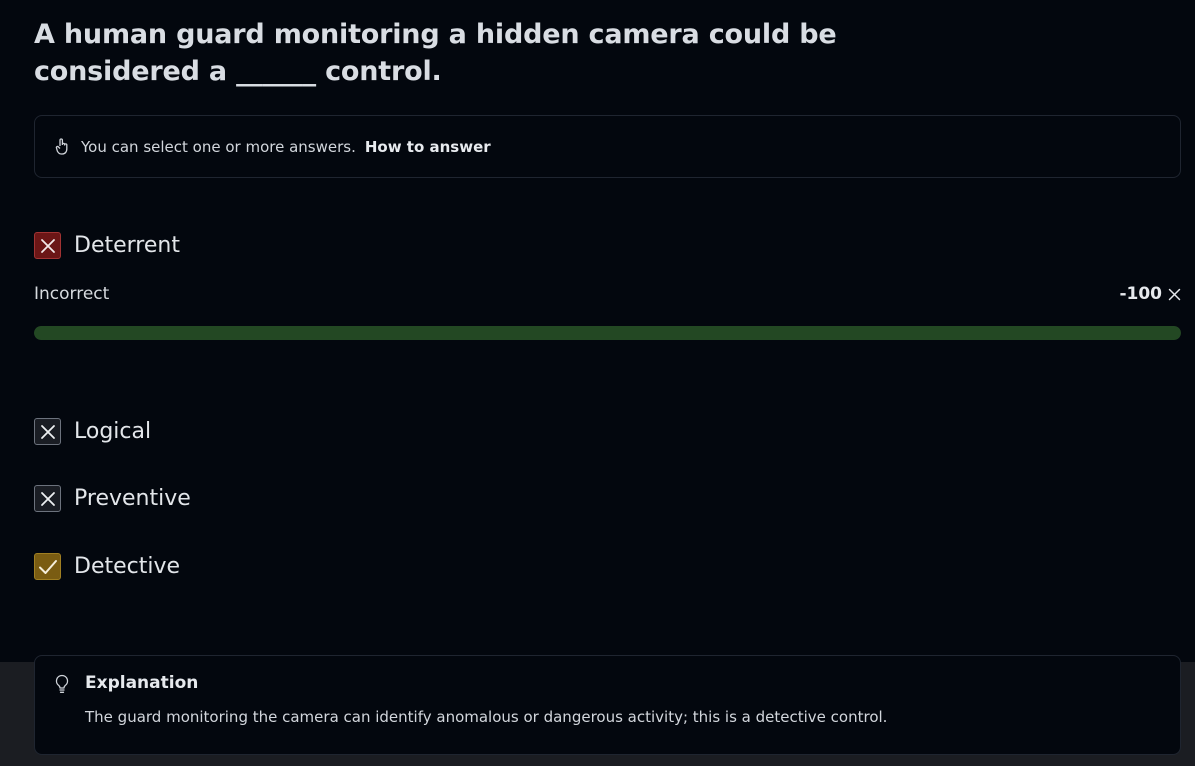 This screenshot has width=1195, height=766. I want to click on option-label: Deterrent, so click(127, 245).